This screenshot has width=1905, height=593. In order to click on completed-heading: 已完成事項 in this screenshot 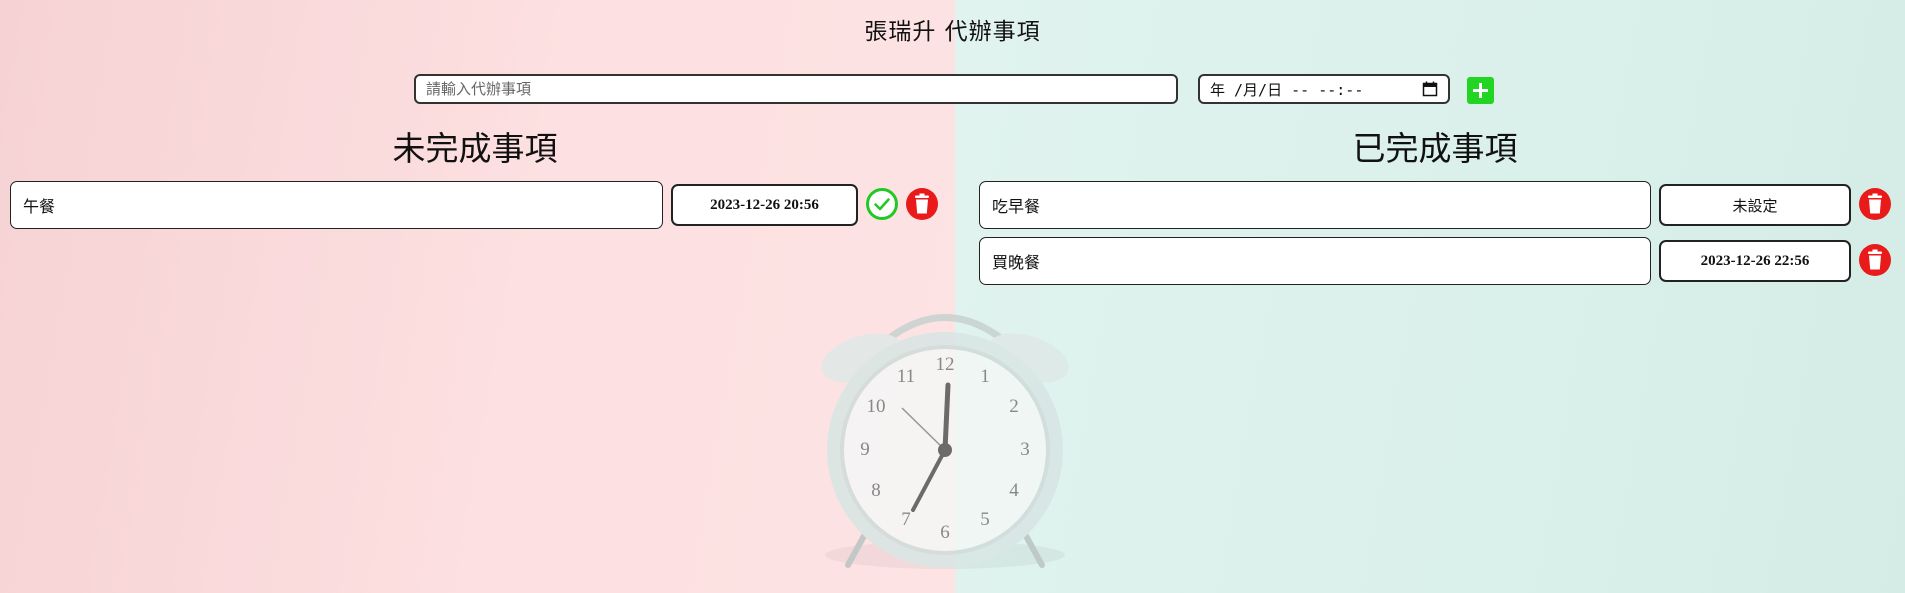, I will do `click(1435, 148)`.